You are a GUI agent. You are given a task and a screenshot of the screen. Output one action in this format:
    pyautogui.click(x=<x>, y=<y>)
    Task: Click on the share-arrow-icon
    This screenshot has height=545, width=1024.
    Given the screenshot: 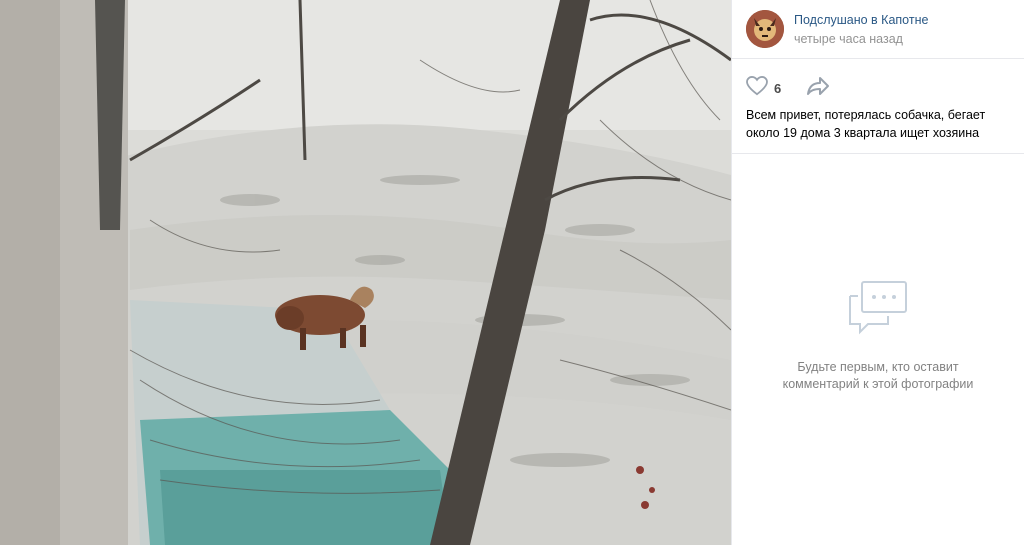 What is the action you would take?
    pyautogui.click(x=818, y=88)
    